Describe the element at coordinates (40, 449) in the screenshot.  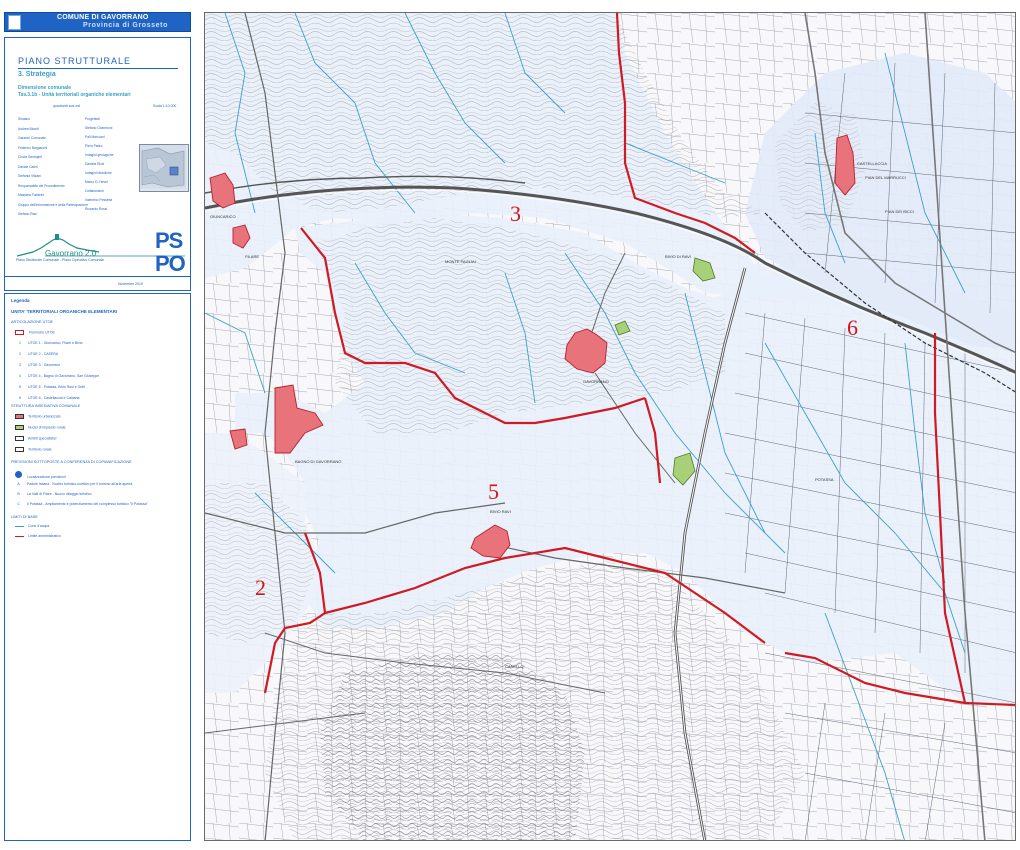
I see `structure-label: Territorio rurale` at that location.